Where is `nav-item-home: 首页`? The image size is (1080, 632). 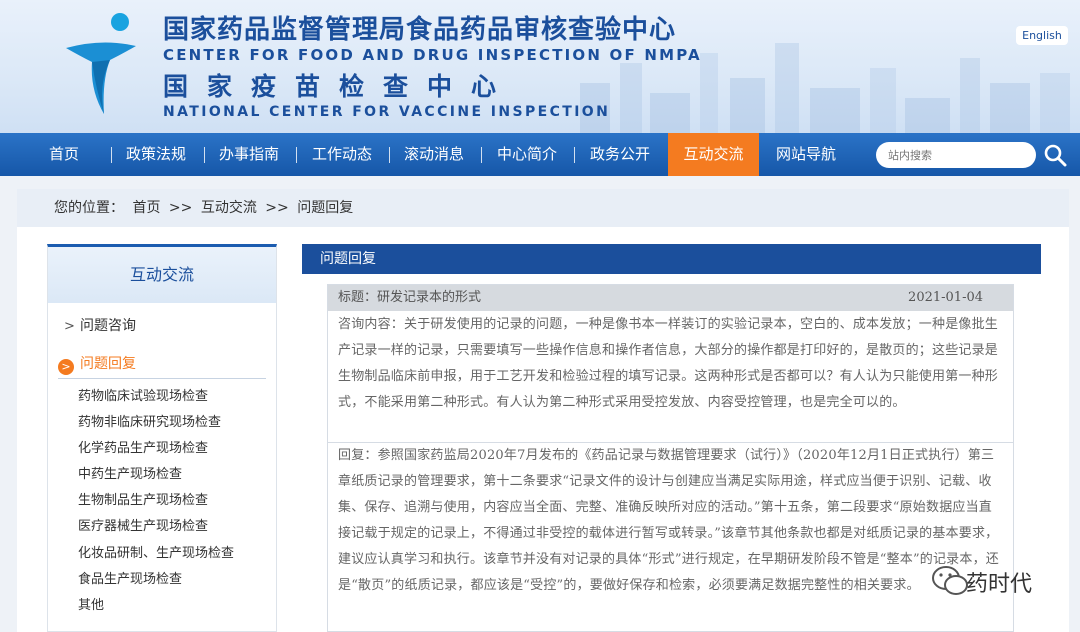
nav-item-home: 首页 is located at coordinates (64, 154).